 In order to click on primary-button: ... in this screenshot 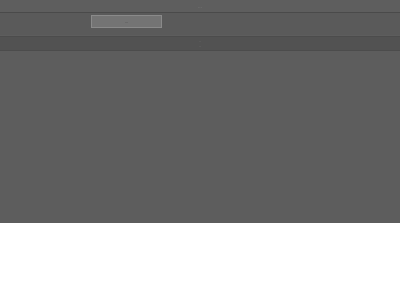, I will do `click(126, 21)`.